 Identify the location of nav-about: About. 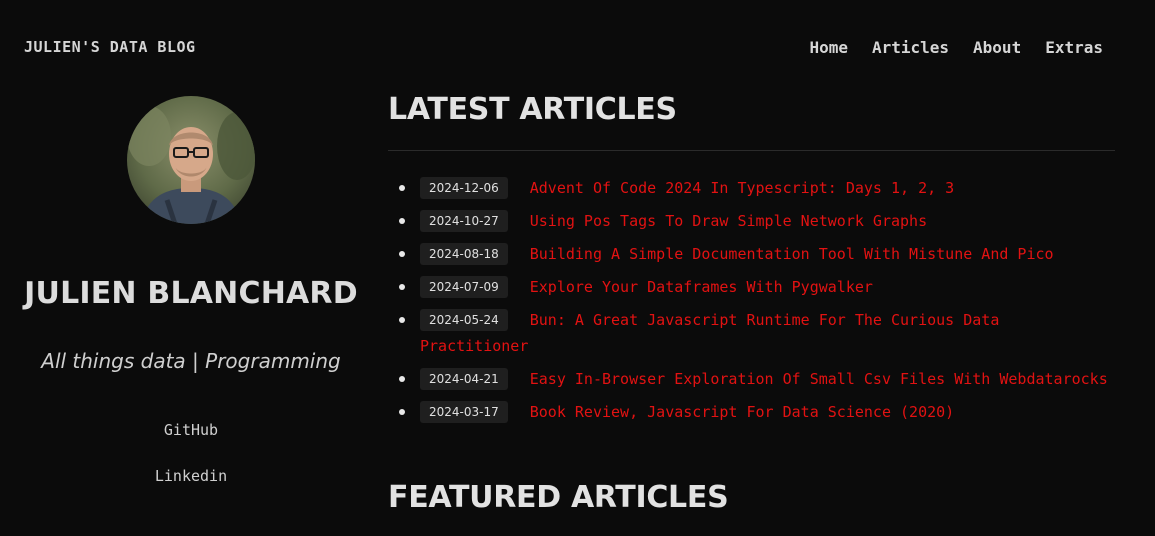
(997, 47).